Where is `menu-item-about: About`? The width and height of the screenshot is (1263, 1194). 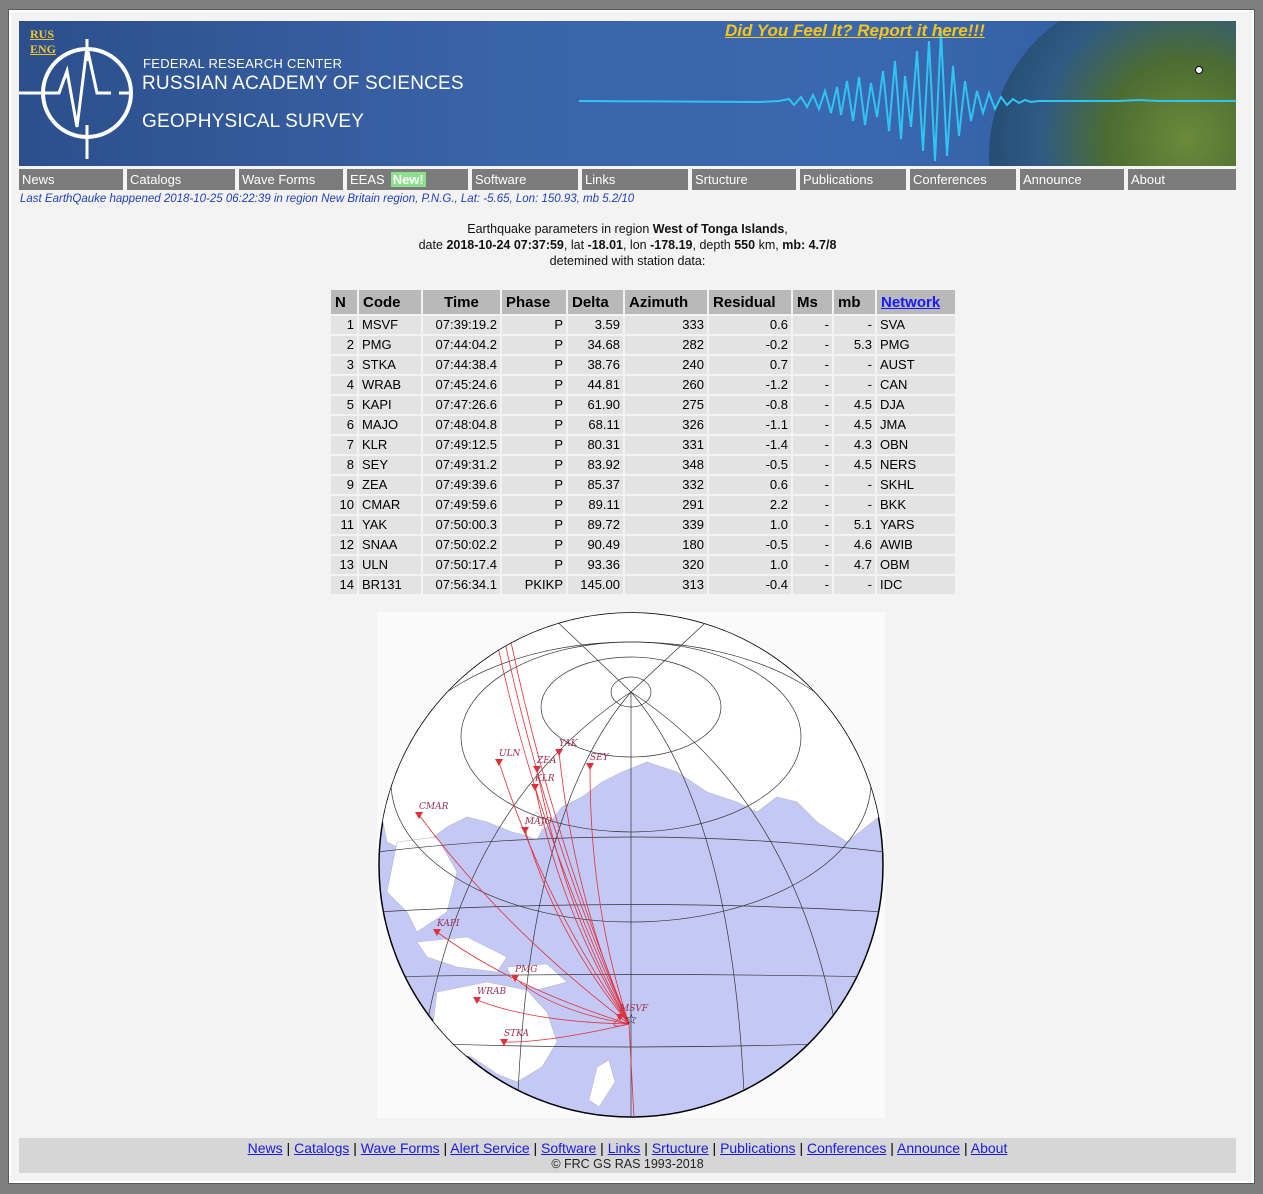
menu-item-about: About is located at coordinates (1182, 179).